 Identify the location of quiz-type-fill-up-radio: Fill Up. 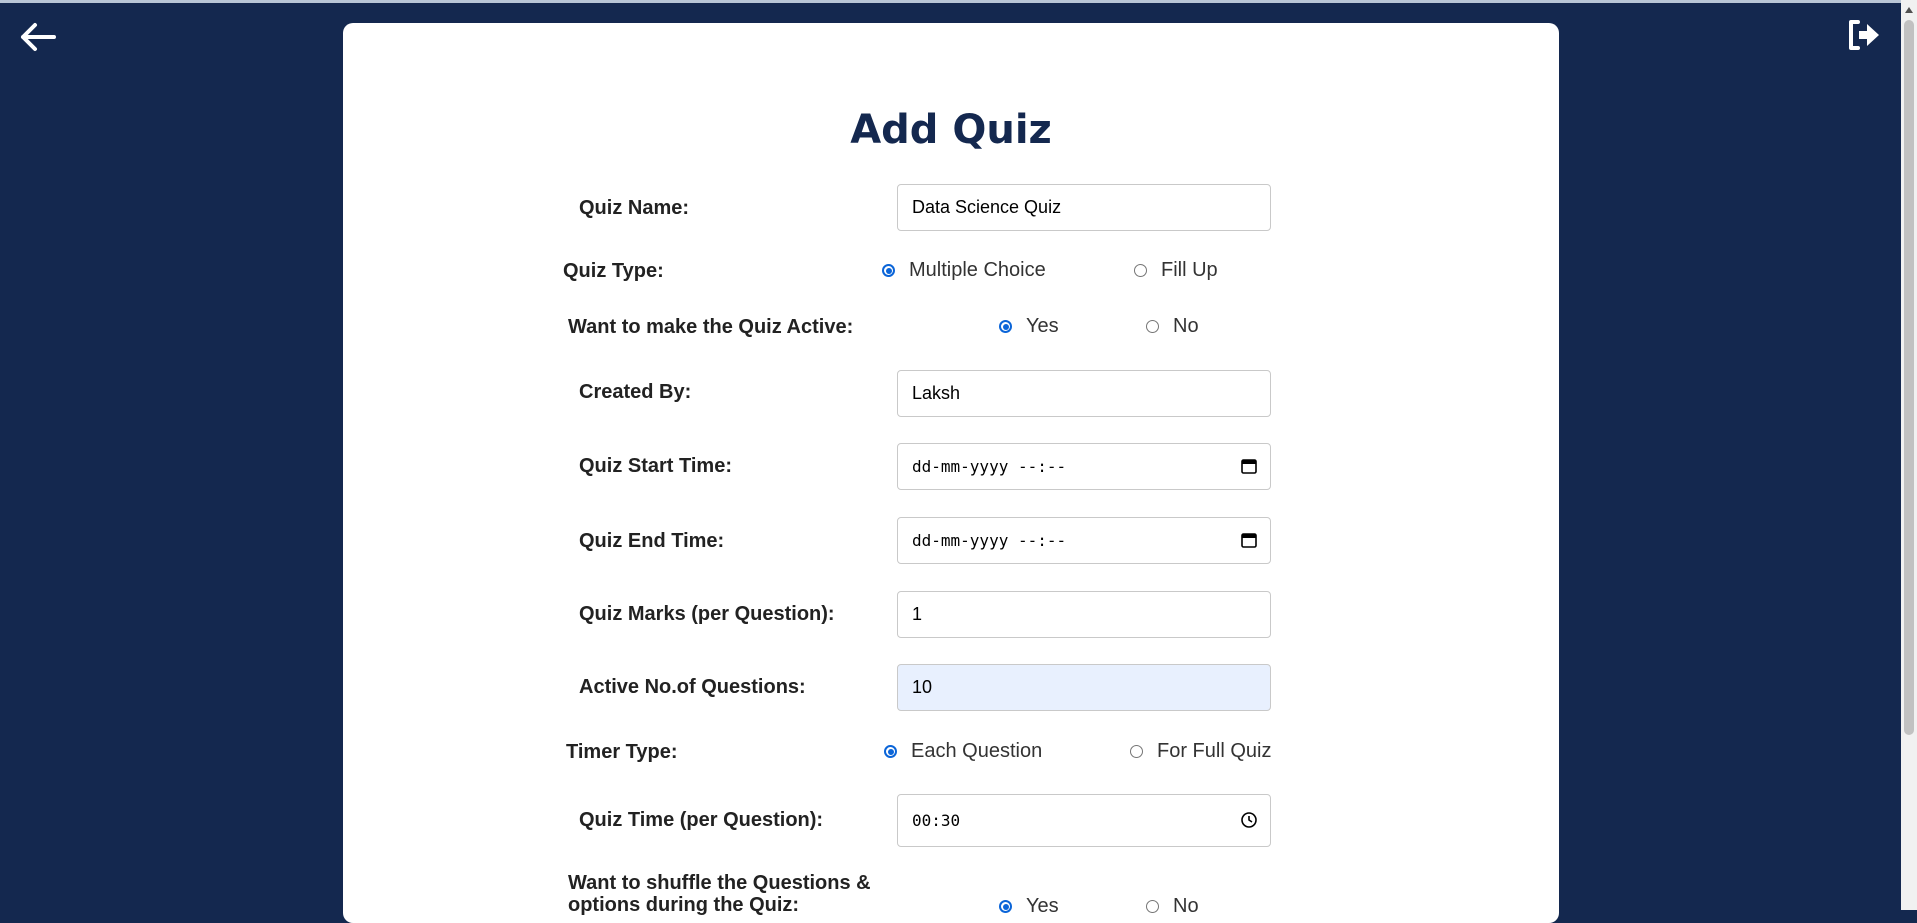
(1176, 270).